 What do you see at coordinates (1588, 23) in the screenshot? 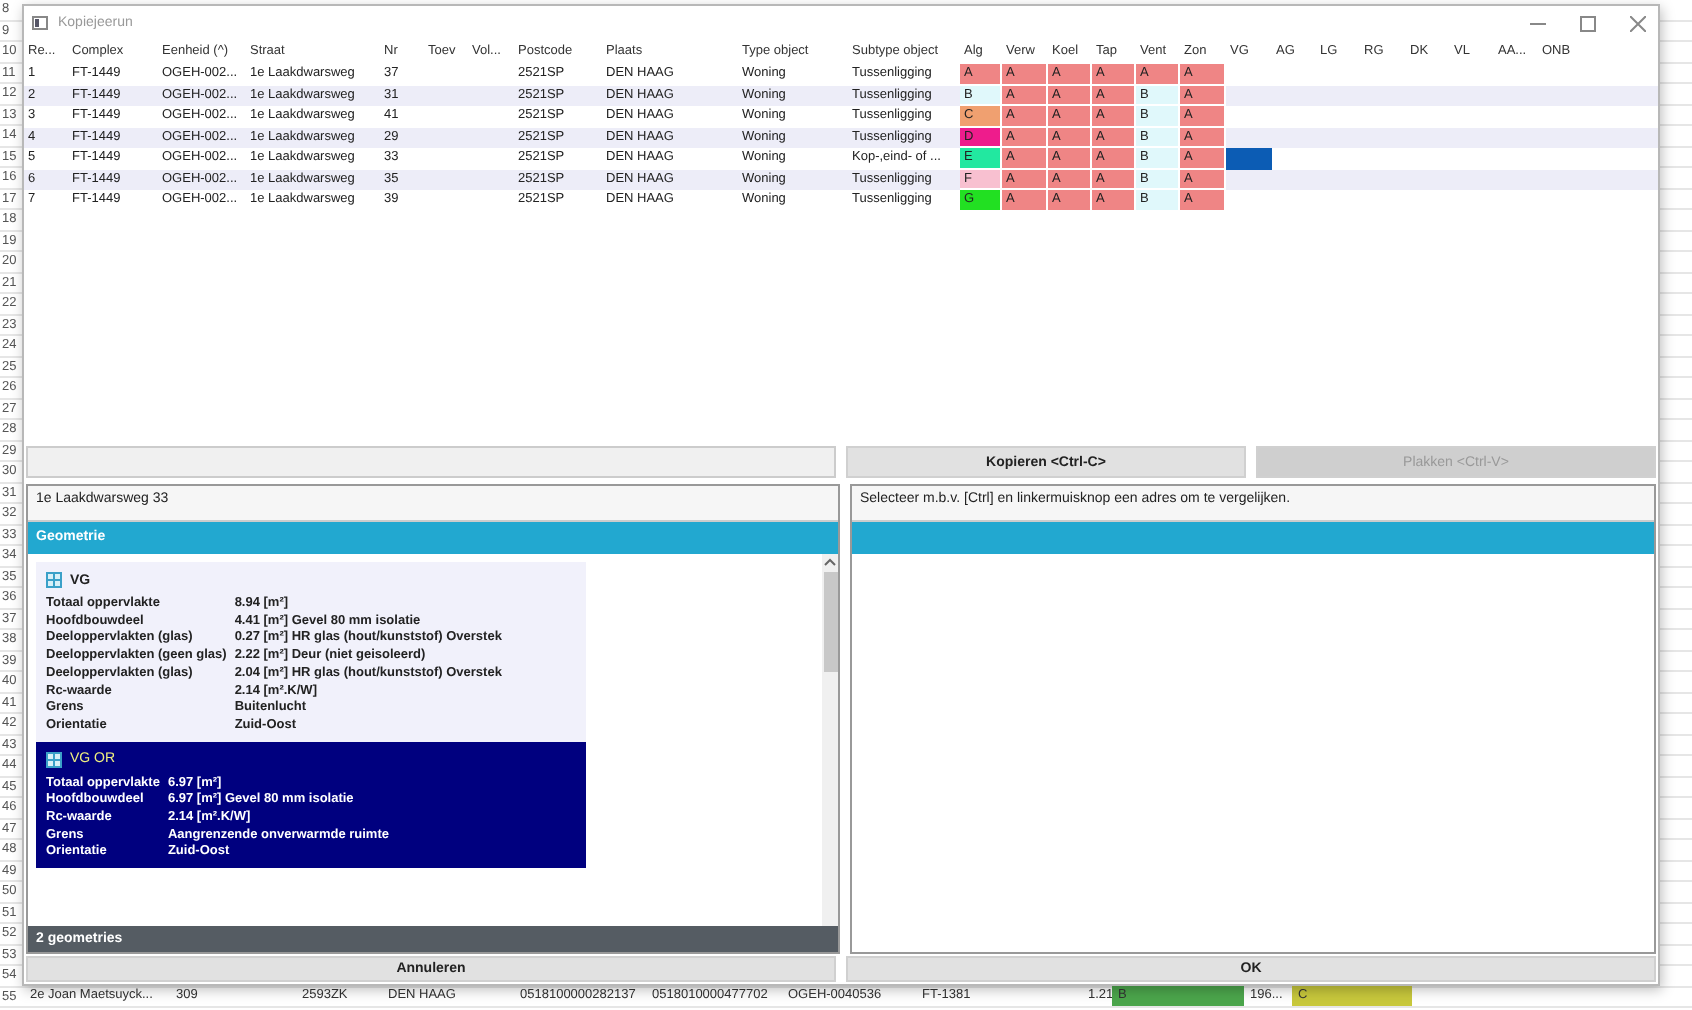
I see `maximize-icon` at bounding box center [1588, 23].